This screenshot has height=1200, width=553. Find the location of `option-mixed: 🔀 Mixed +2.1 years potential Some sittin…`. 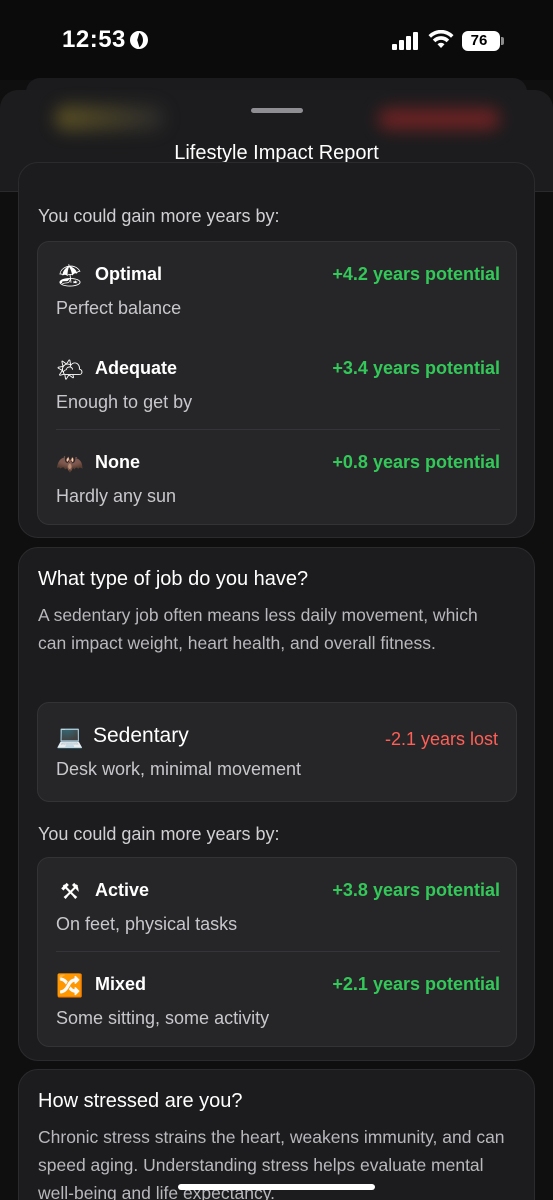

option-mixed: 🔀 Mixed +2.1 years potential Some sittin… is located at coordinates (278, 999).